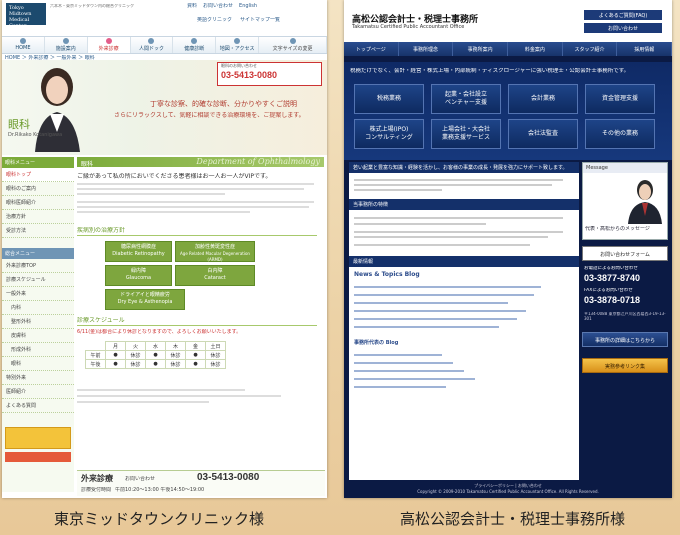 Image resolution: width=680 pixels, height=535 pixels. I want to click on blog-heading: News & Topics Blog, so click(464, 273).